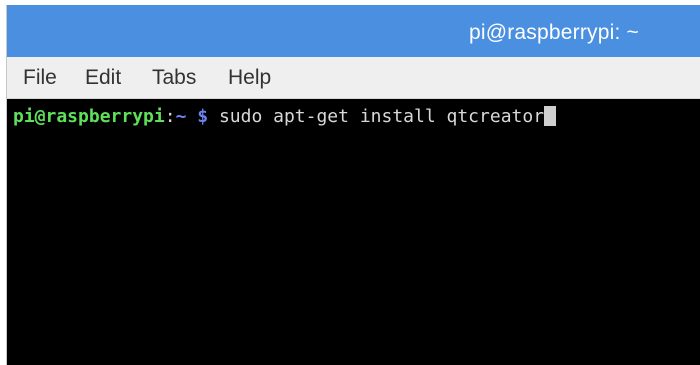 The height and width of the screenshot is (365, 700). I want to click on prompt-path: ~, so click(181, 116).